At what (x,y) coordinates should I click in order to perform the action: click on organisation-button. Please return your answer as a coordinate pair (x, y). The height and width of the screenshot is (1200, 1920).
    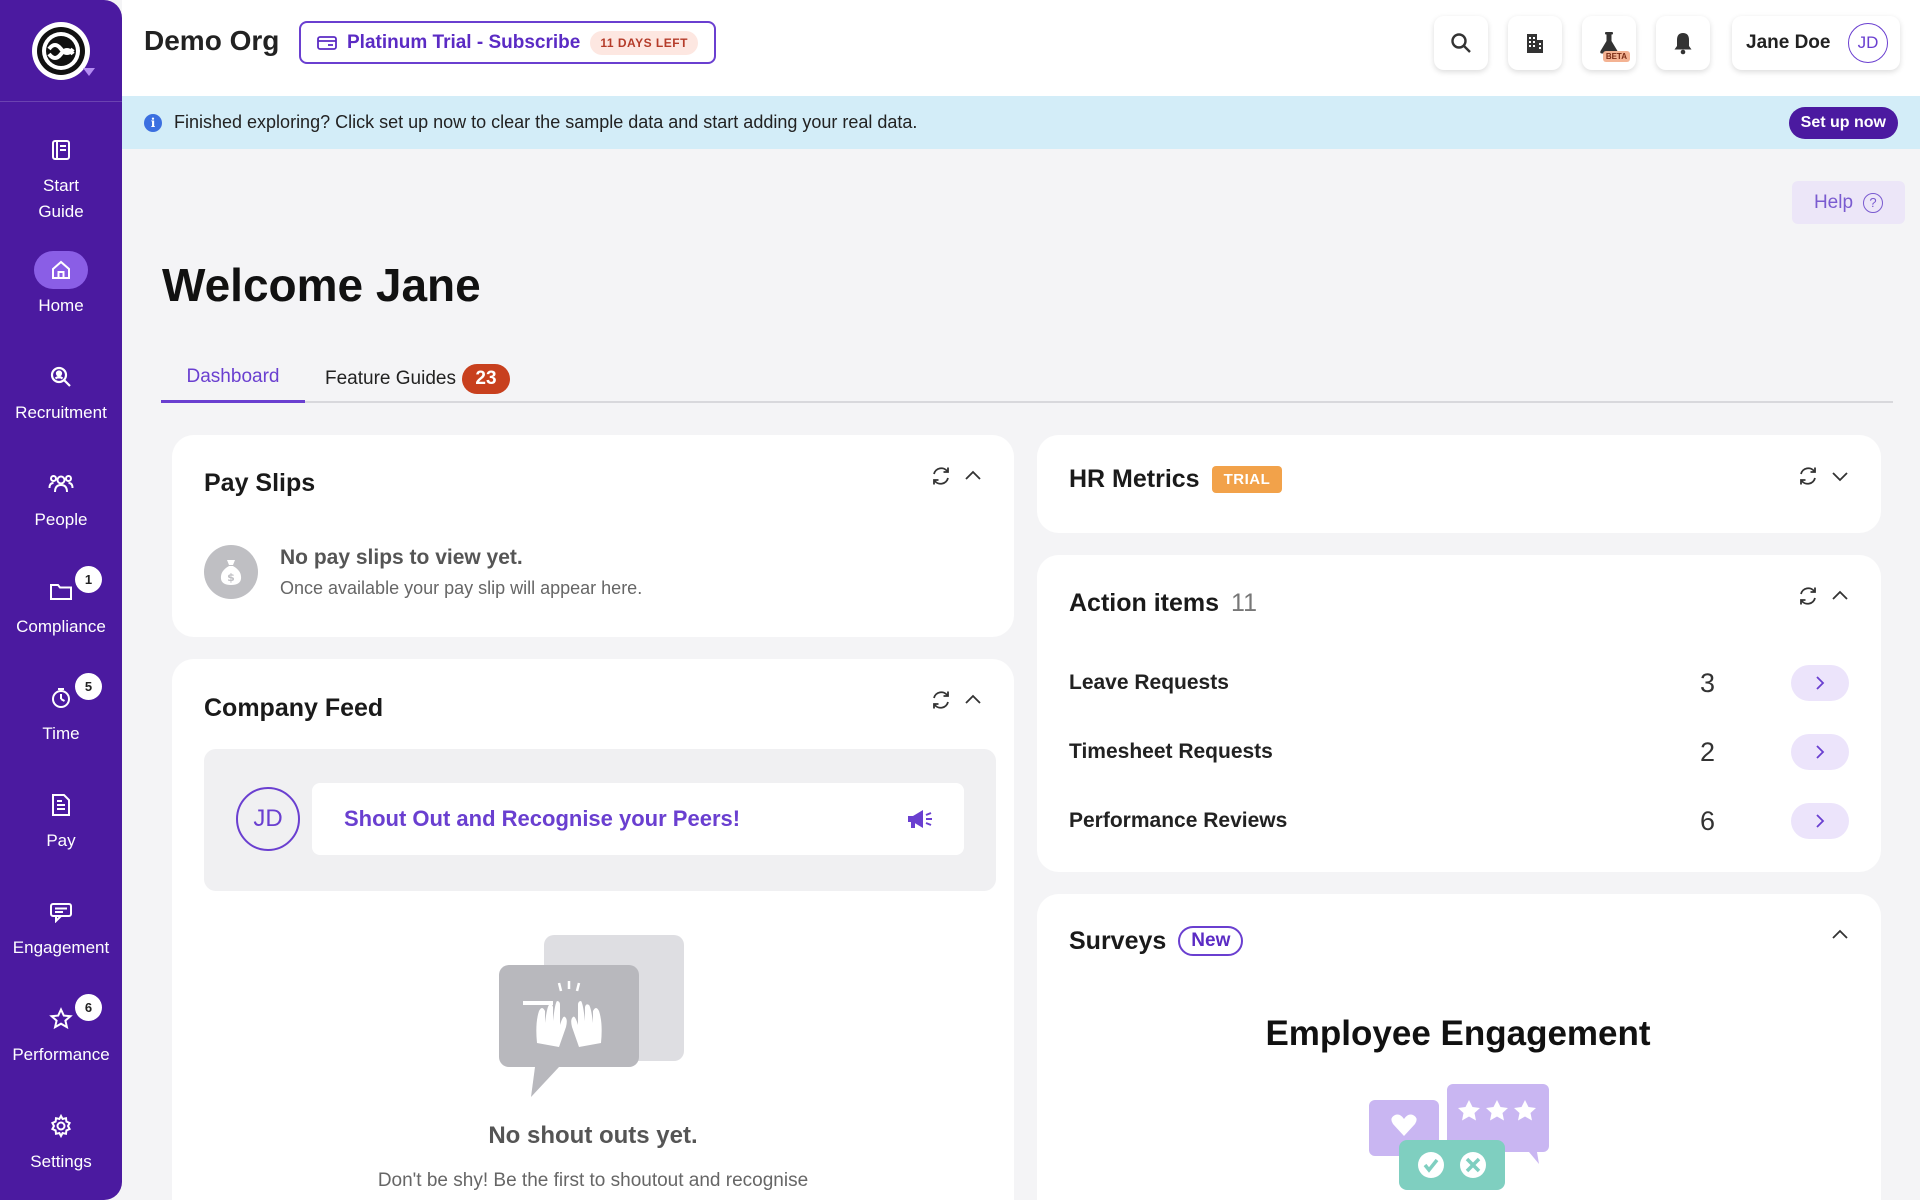
    Looking at the image, I should click on (1535, 43).